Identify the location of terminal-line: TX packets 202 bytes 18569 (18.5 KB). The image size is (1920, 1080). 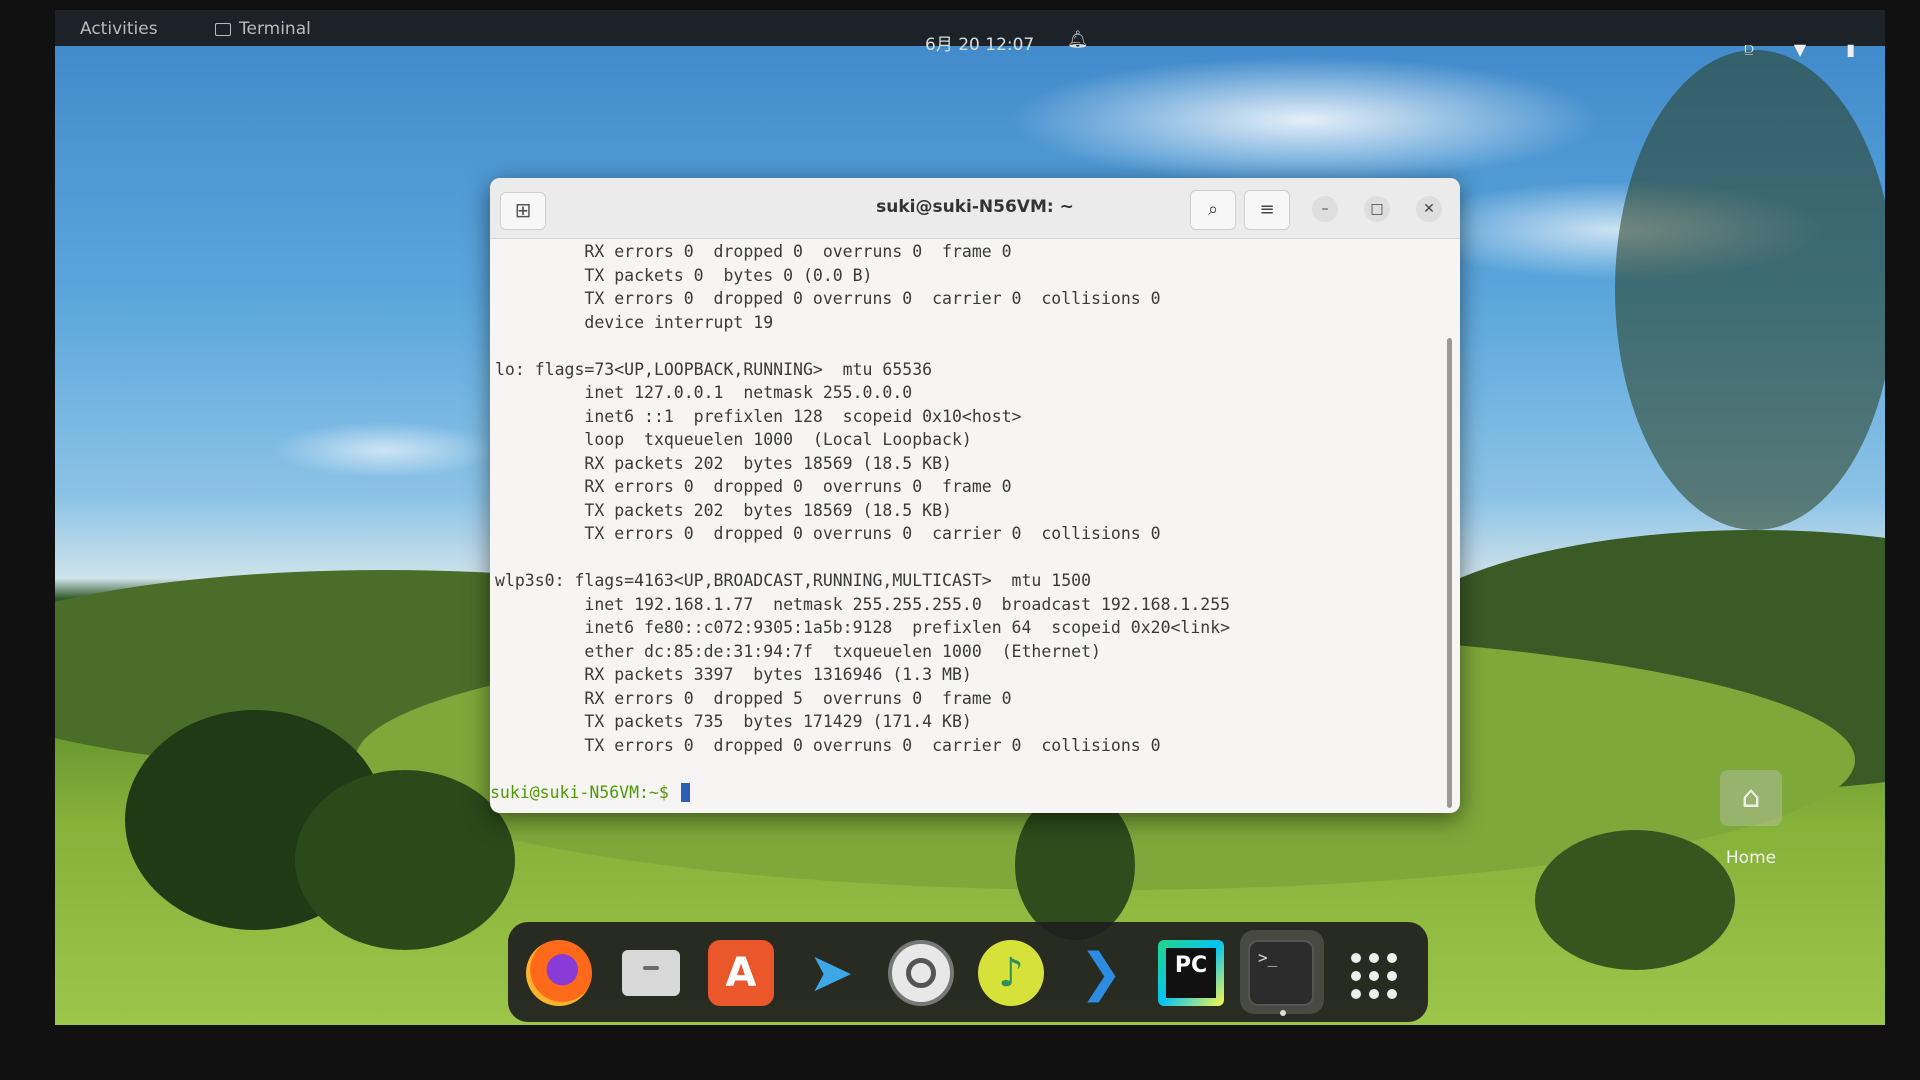
(723, 510).